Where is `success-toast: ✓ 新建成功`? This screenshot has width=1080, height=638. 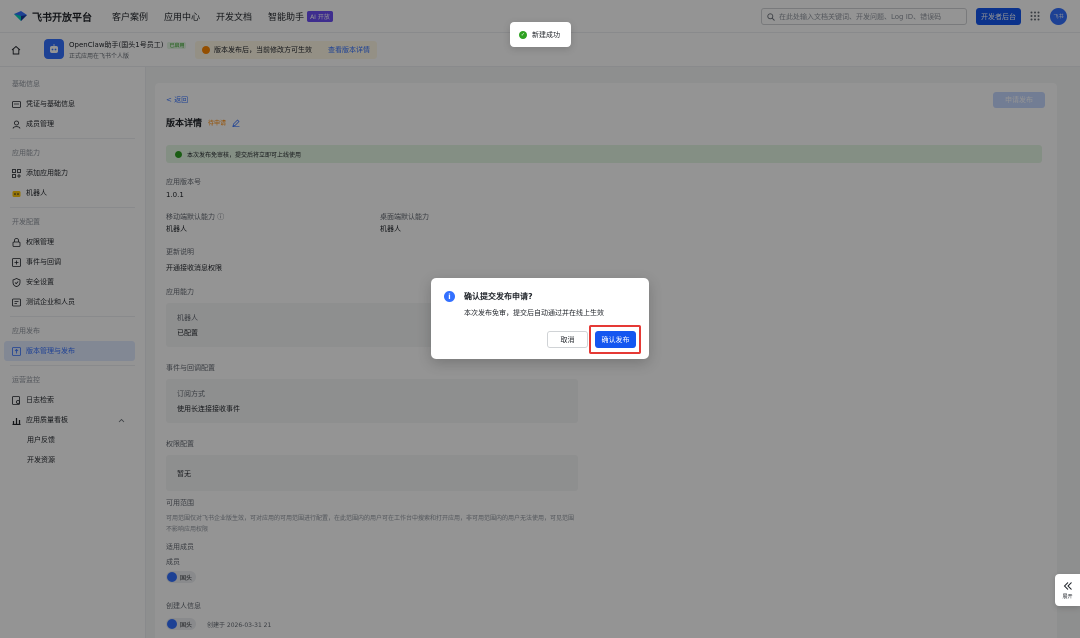
success-toast: ✓ 新建成功 is located at coordinates (540, 34).